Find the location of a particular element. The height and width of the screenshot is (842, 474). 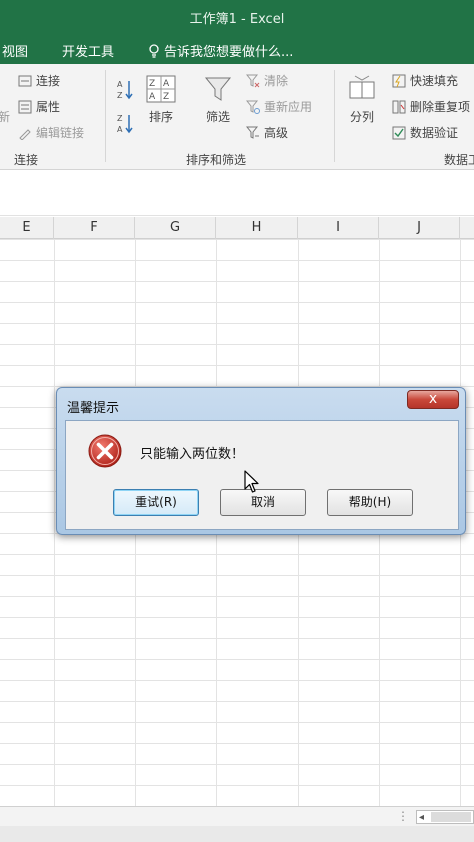

horizontal-scrollbar: ◂ is located at coordinates (445, 817).